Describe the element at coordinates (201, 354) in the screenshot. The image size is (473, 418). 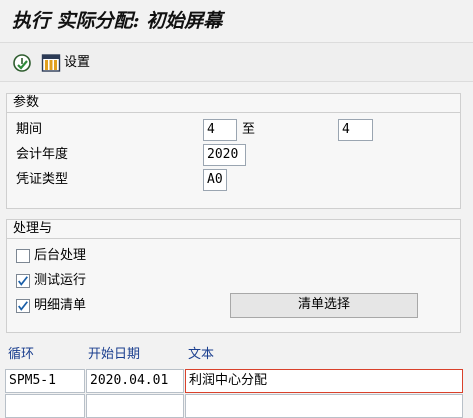
I see `column-header-text: 文本` at that location.